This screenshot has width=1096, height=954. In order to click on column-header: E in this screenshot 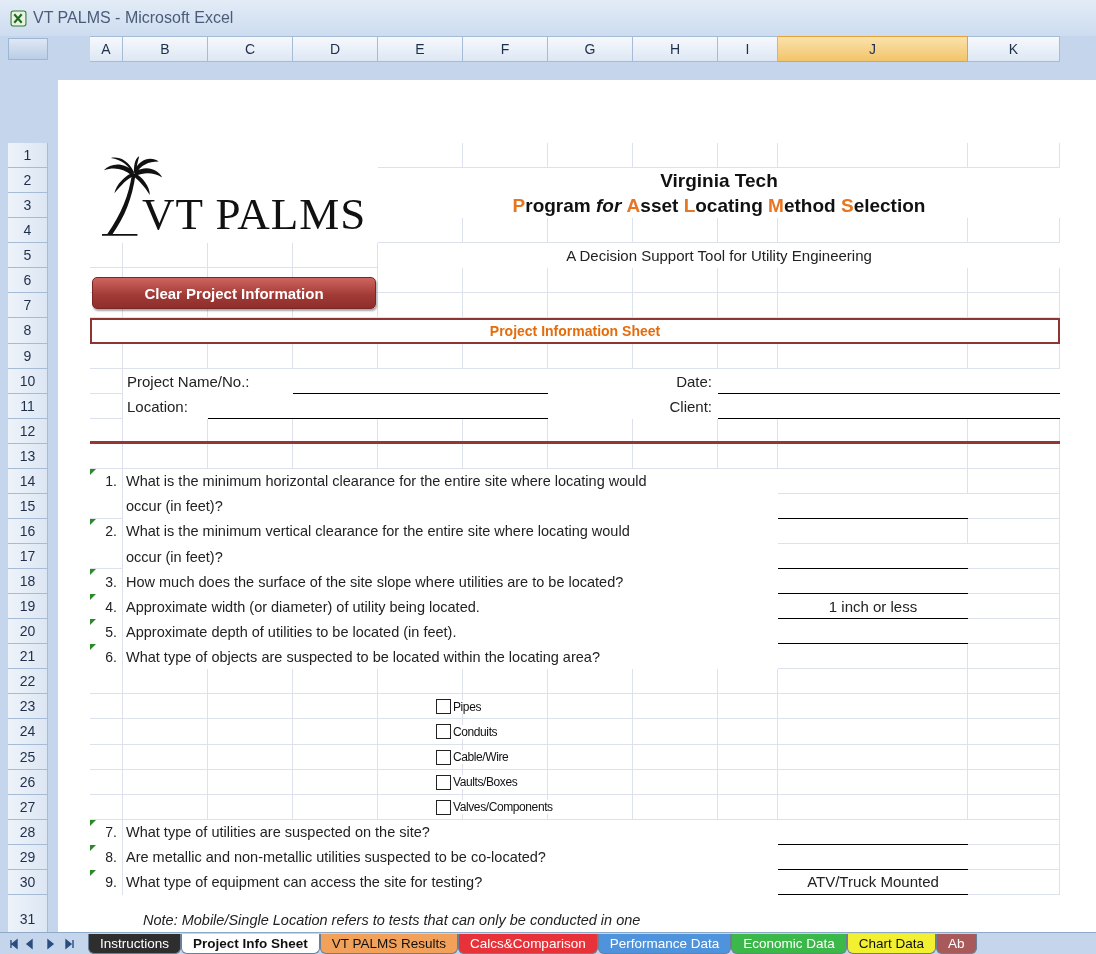, I will do `click(420, 49)`.